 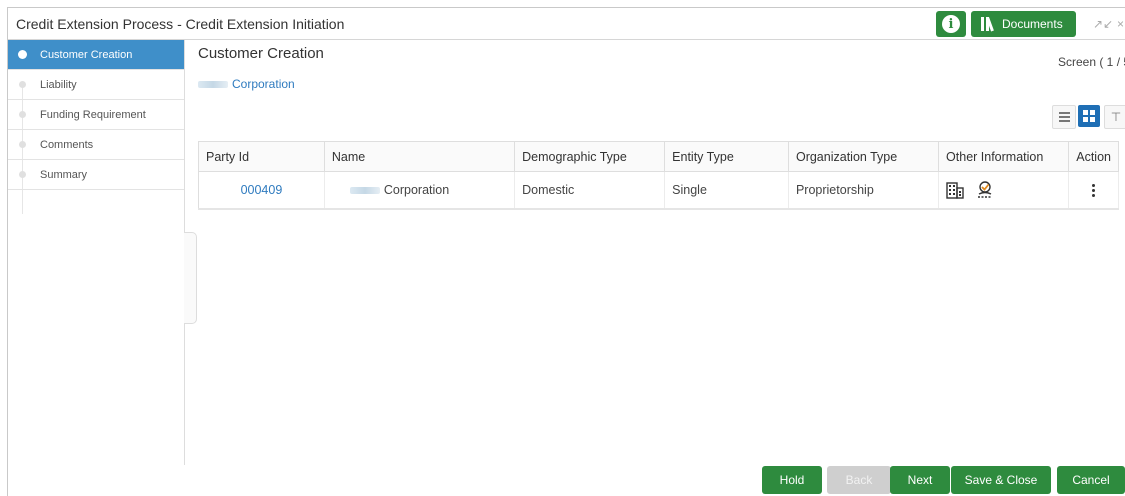 What do you see at coordinates (67, 144) in the screenshot?
I see `sidebar-item-label: Comments` at bounding box center [67, 144].